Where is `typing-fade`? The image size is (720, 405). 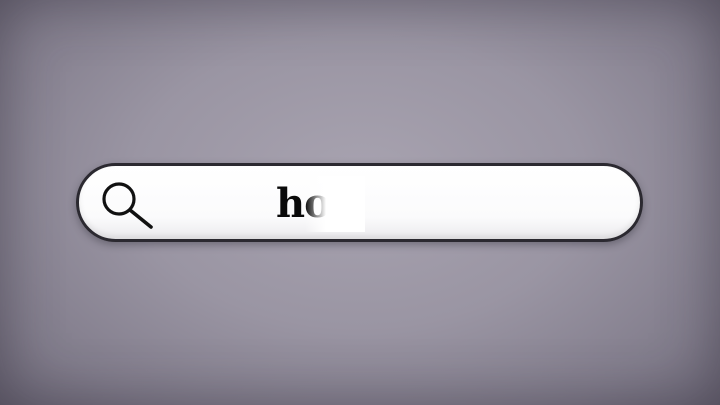
typing-fade is located at coordinates (335, 204).